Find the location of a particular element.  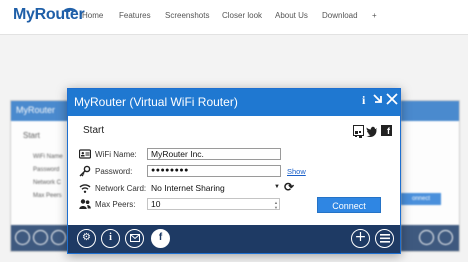

ghost-title-right is located at coordinates (430, 111).